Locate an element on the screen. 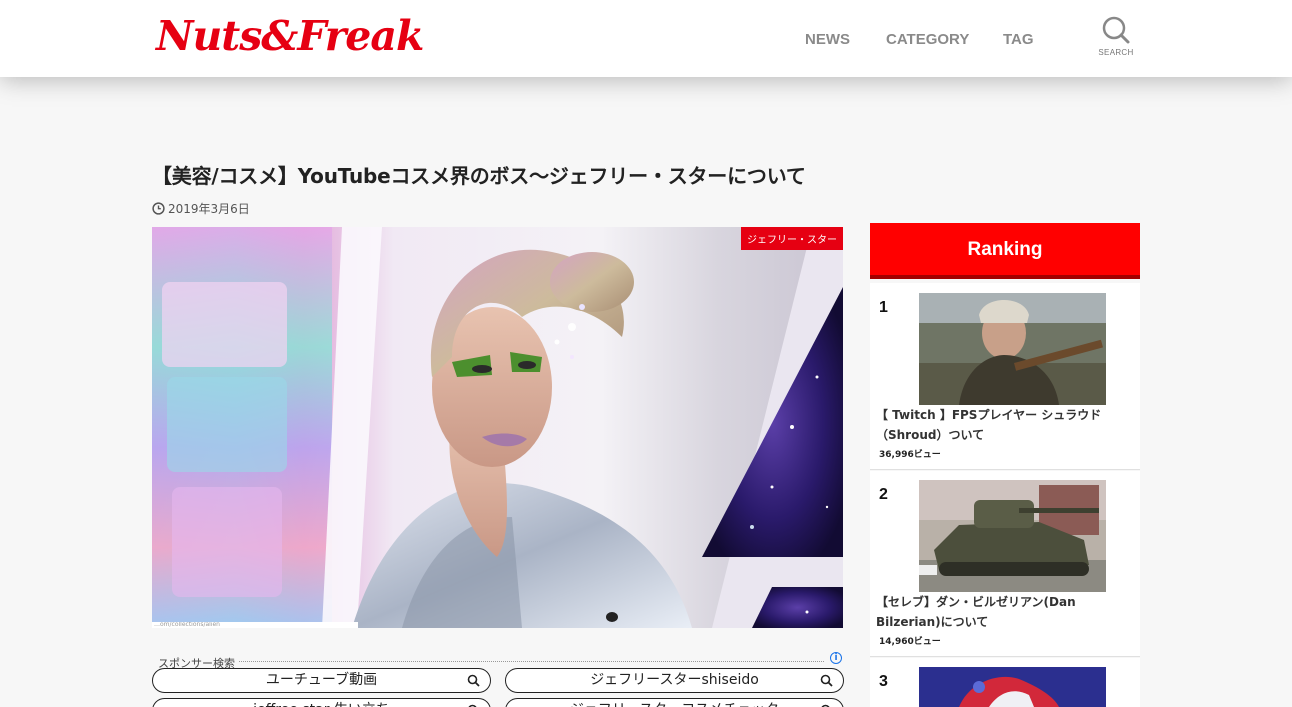  ranking-views-1: 36,996ビュー is located at coordinates (910, 455).